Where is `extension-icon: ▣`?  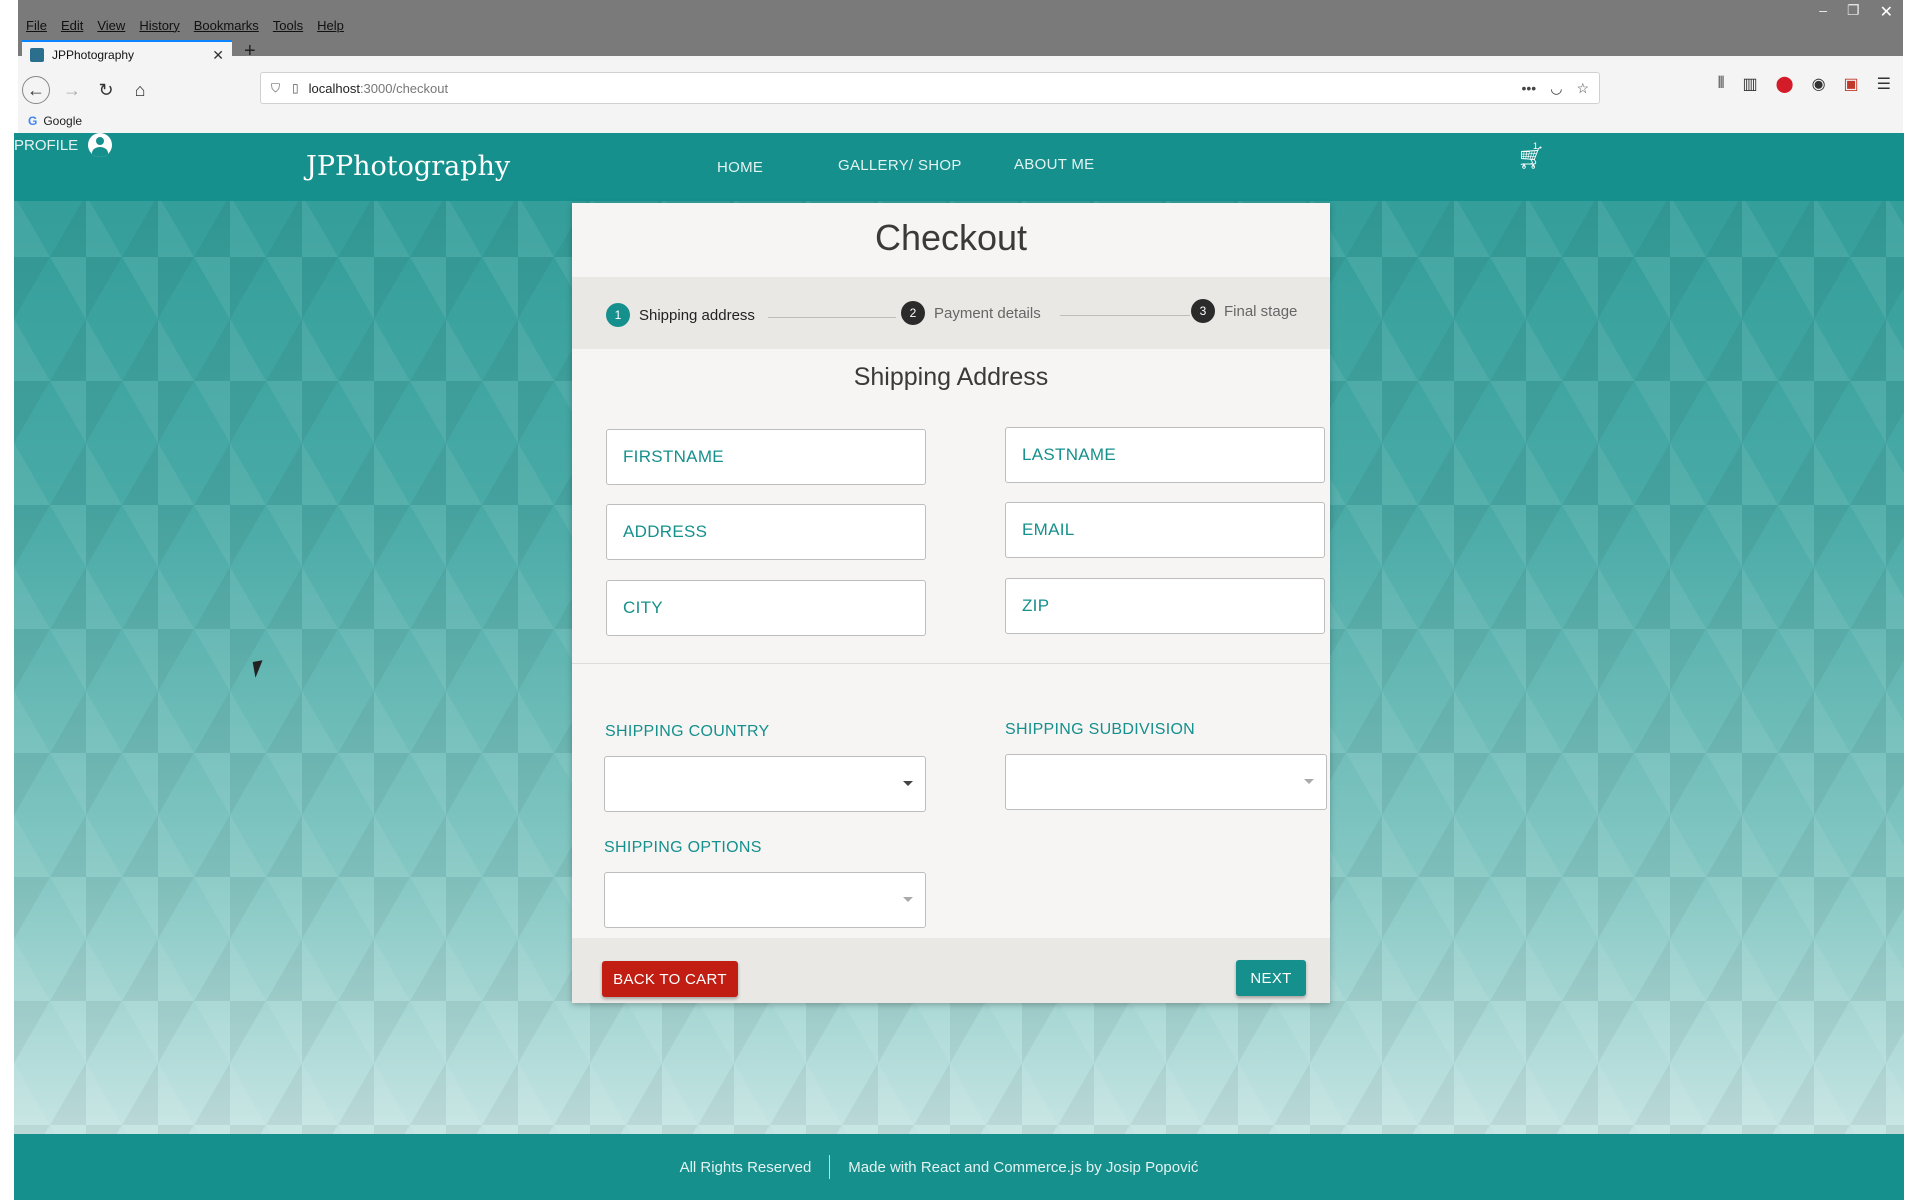
extension-icon: ▣ is located at coordinates (1851, 84).